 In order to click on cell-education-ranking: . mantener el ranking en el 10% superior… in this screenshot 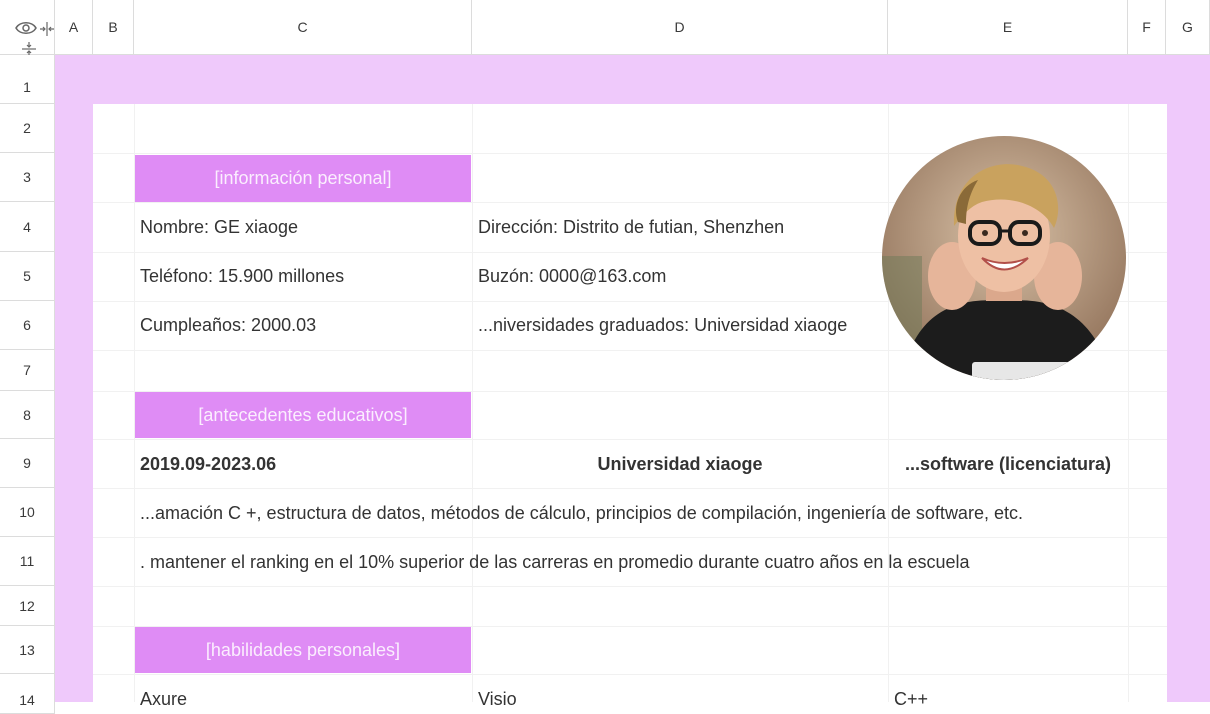, I will do `click(555, 562)`.